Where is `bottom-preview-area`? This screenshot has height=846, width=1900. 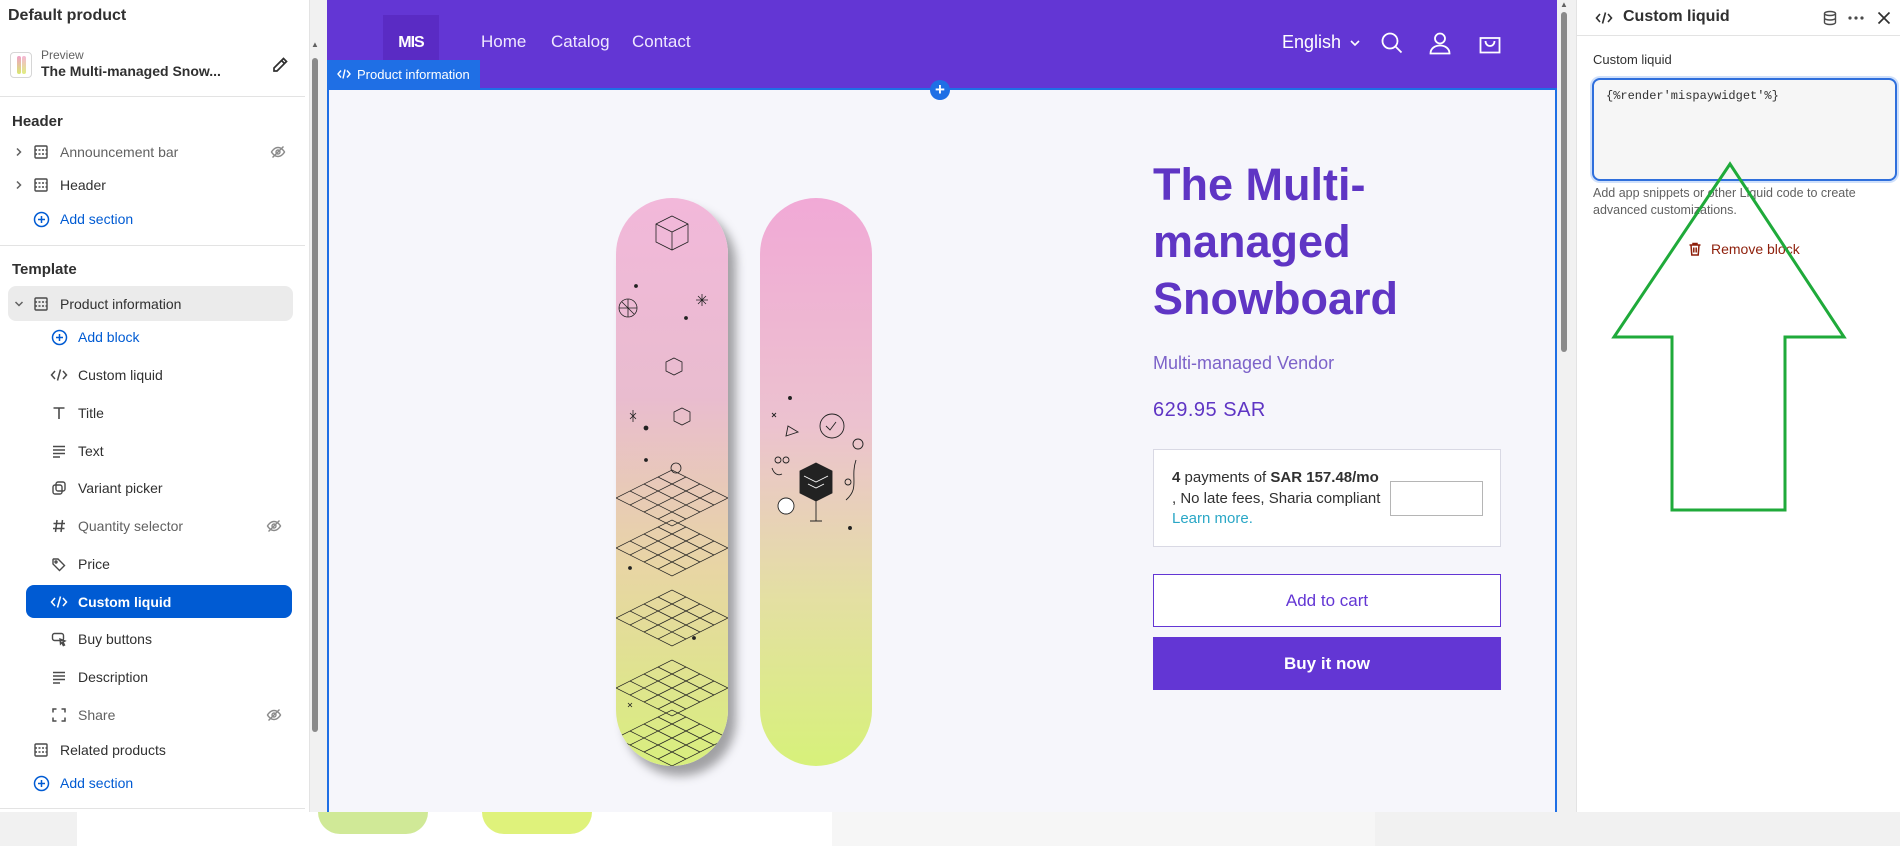
bottom-preview-area is located at coordinates (454, 829).